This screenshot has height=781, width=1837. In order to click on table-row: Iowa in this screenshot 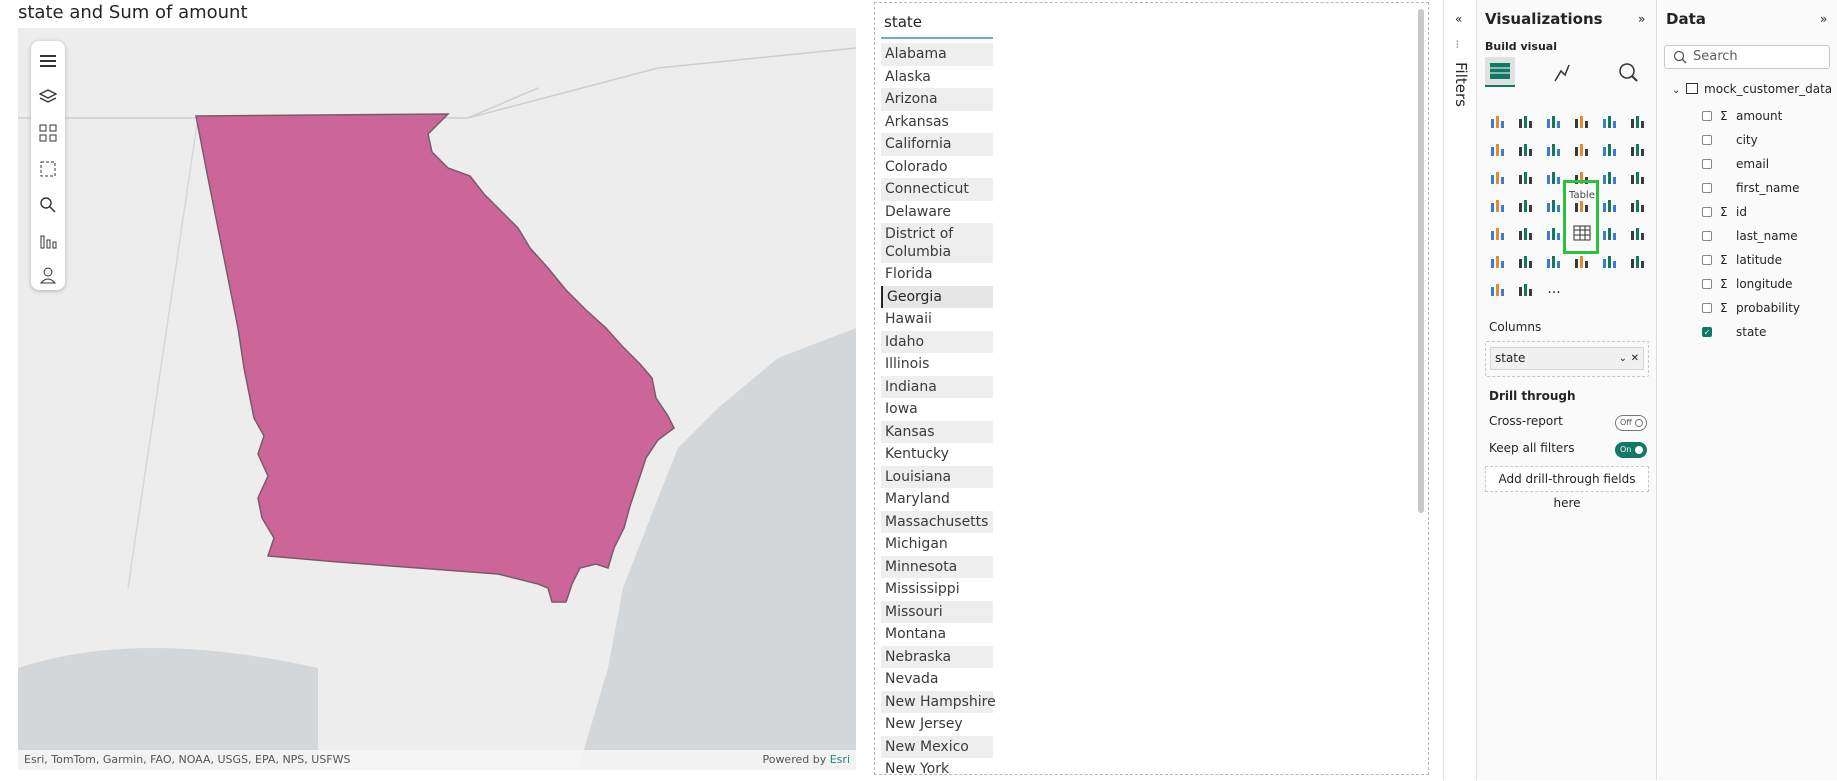, I will do `click(937, 409)`.